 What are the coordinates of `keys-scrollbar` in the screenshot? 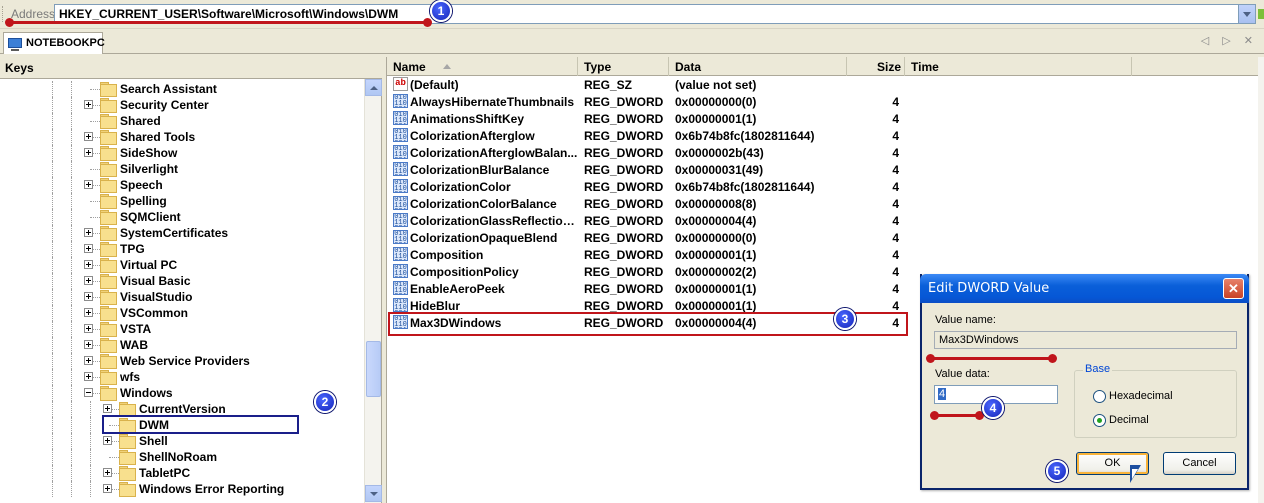 It's located at (373, 291).